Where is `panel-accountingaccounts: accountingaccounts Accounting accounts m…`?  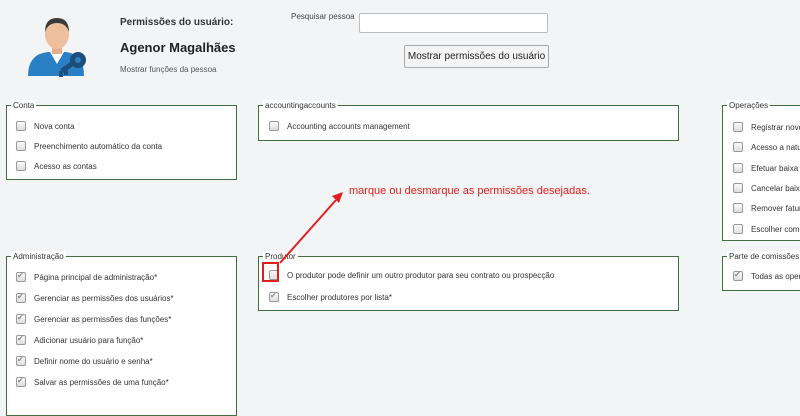 panel-accountingaccounts: accountingaccounts Accounting accounts m… is located at coordinates (468, 120).